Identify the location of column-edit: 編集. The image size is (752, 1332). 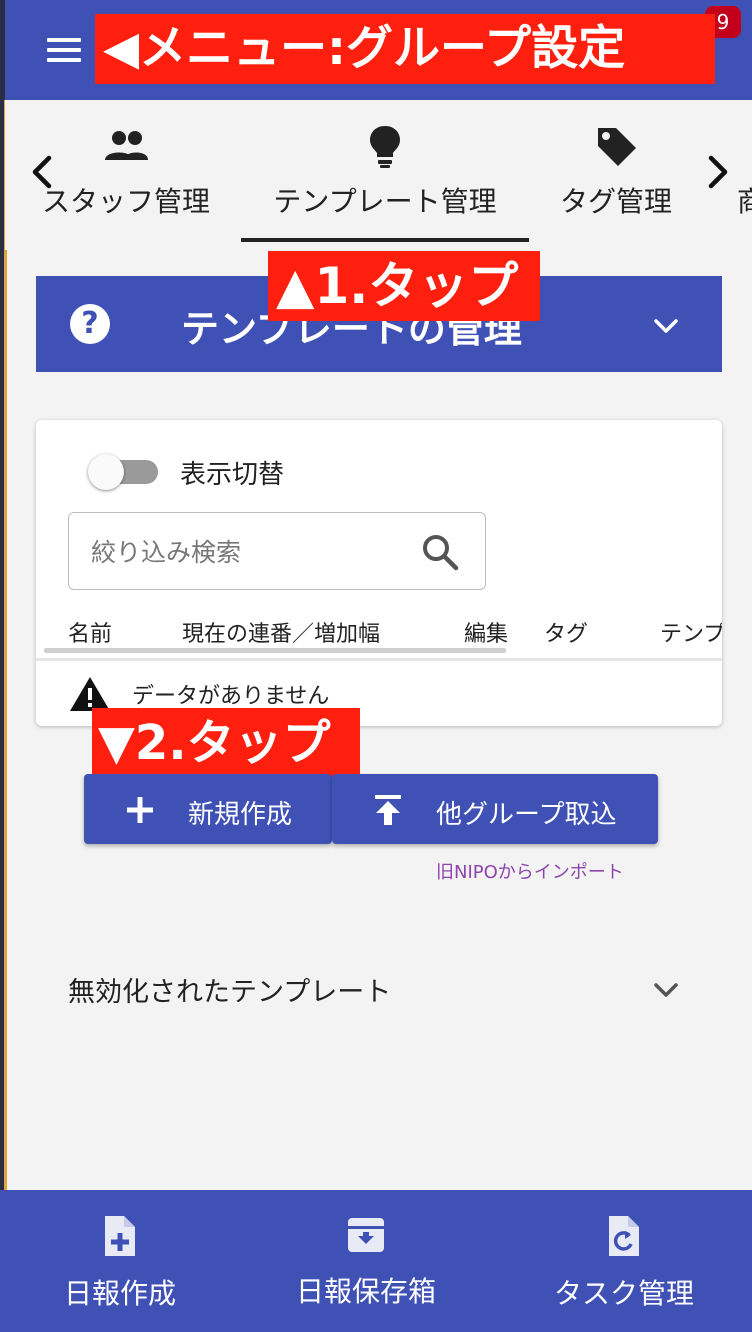
(486, 632).